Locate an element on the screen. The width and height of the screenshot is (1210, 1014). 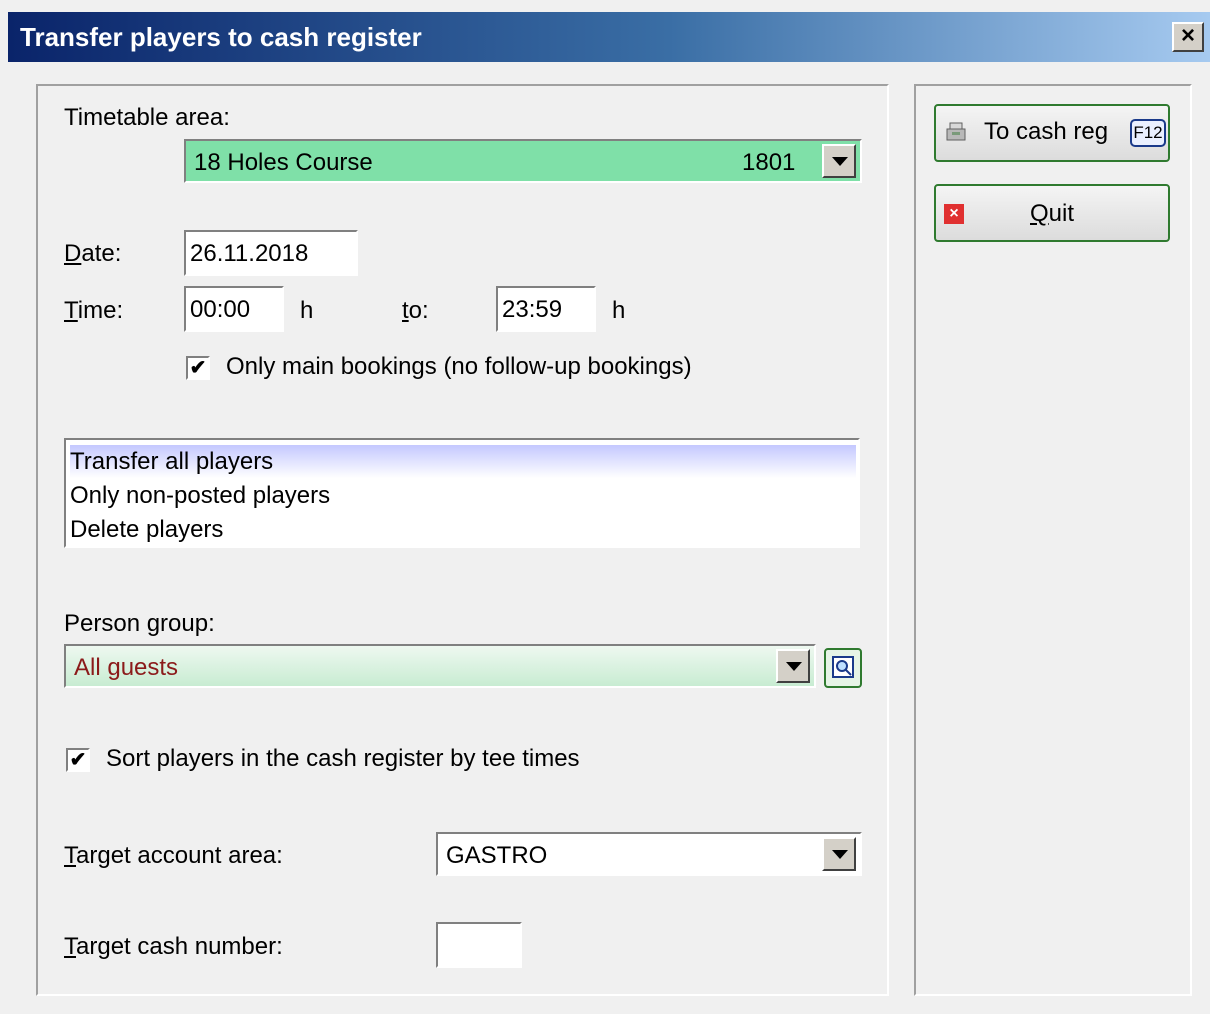
date-value: 26.11.2018 is located at coordinates (249, 253).